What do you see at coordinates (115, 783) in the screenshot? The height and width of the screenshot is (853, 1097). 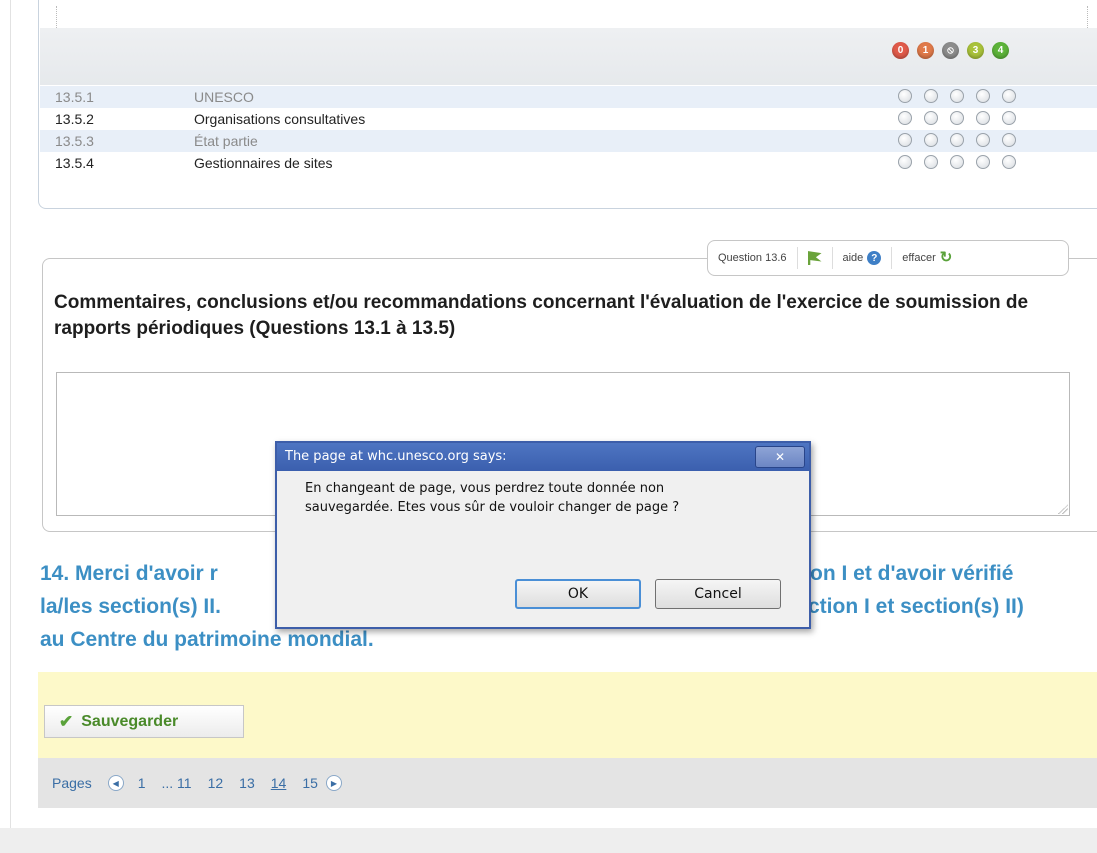 I see `previous-page-icon: ◀` at bounding box center [115, 783].